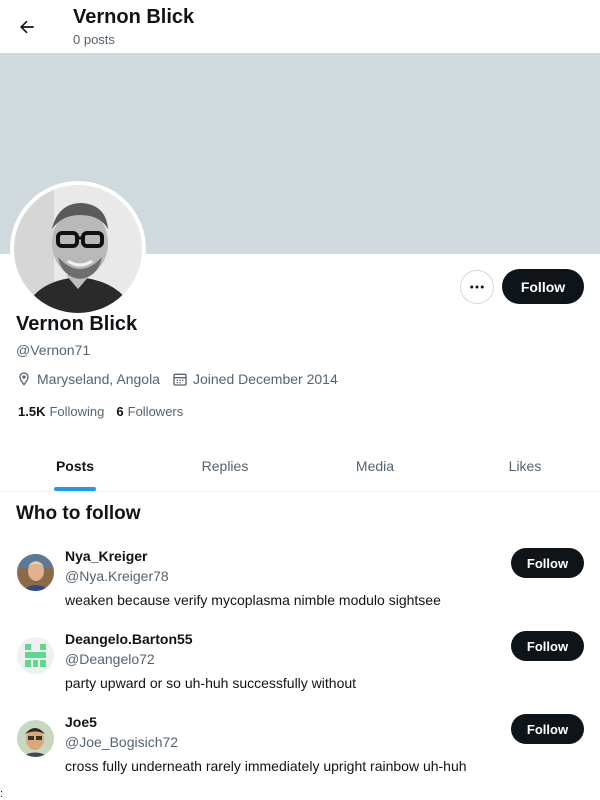 This screenshot has height=800, width=600. I want to click on tab-posts: Posts, so click(75, 465).